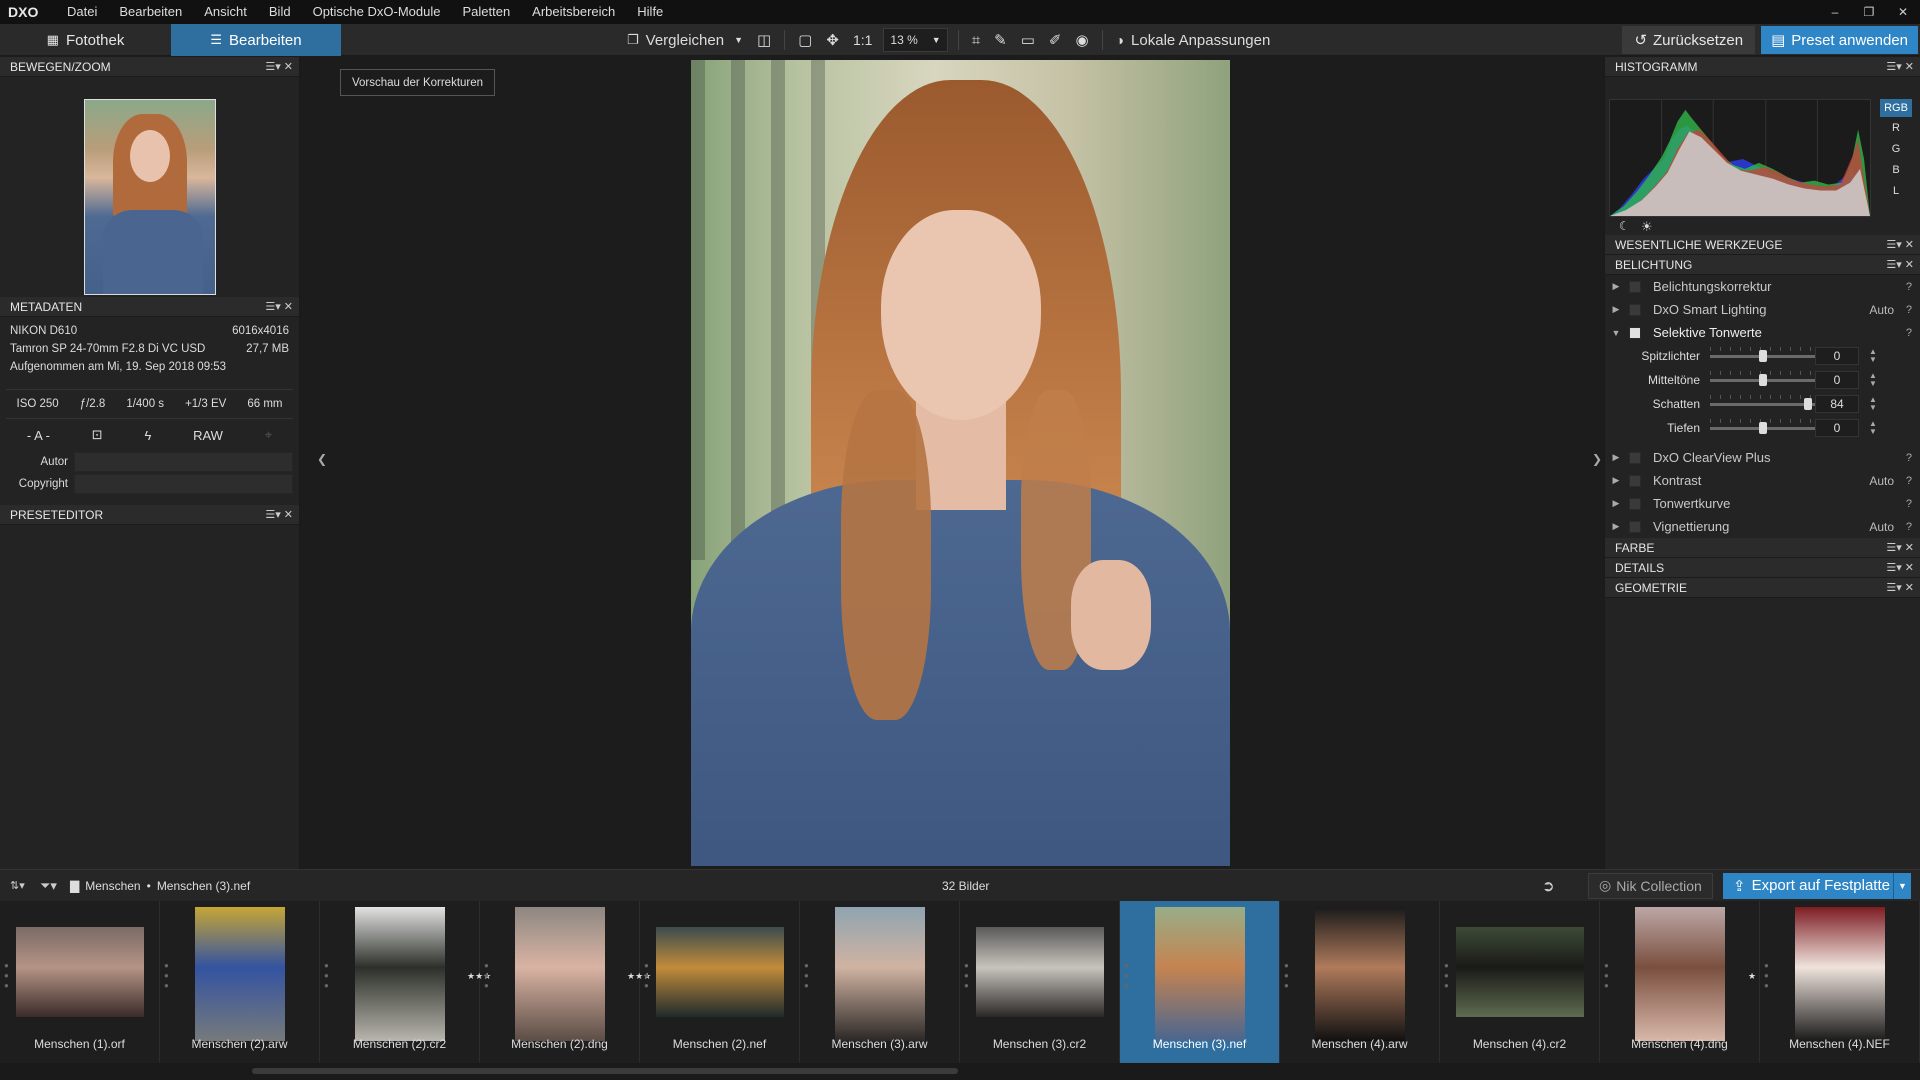 This screenshot has width=1920, height=1080. I want to click on crop-icon: ⌗, so click(976, 40).